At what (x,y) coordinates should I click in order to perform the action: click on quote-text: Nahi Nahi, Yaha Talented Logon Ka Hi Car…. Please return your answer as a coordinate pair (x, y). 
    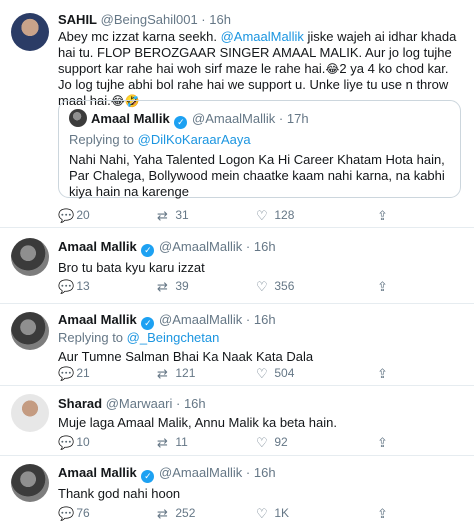
    Looking at the image, I should click on (257, 175).